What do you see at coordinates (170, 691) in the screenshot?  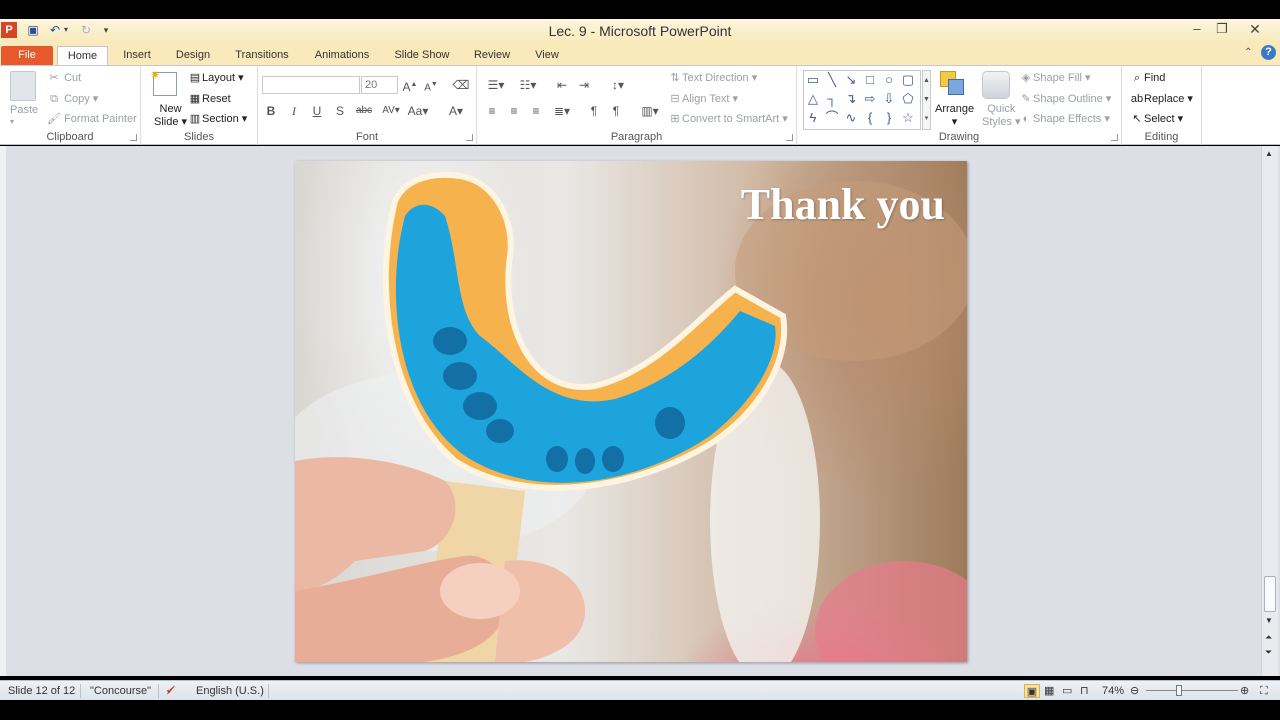 I see `spell-check-icon: ✔̸` at bounding box center [170, 691].